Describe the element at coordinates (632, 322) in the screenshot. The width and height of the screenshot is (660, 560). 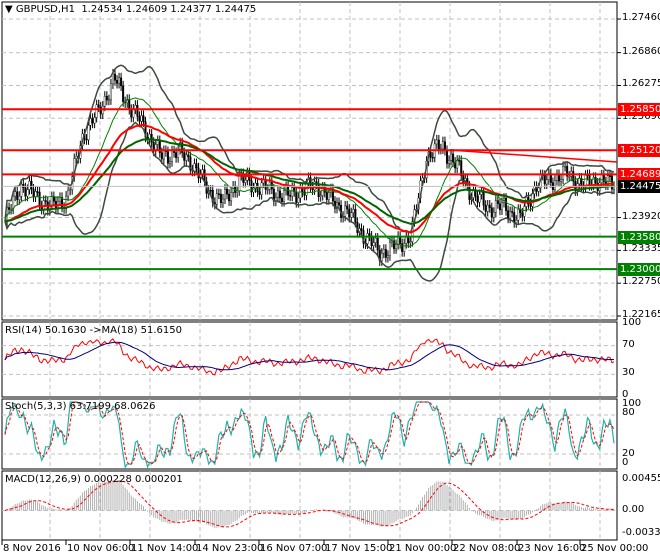
I see `rsi-axis-label: 100` at that location.